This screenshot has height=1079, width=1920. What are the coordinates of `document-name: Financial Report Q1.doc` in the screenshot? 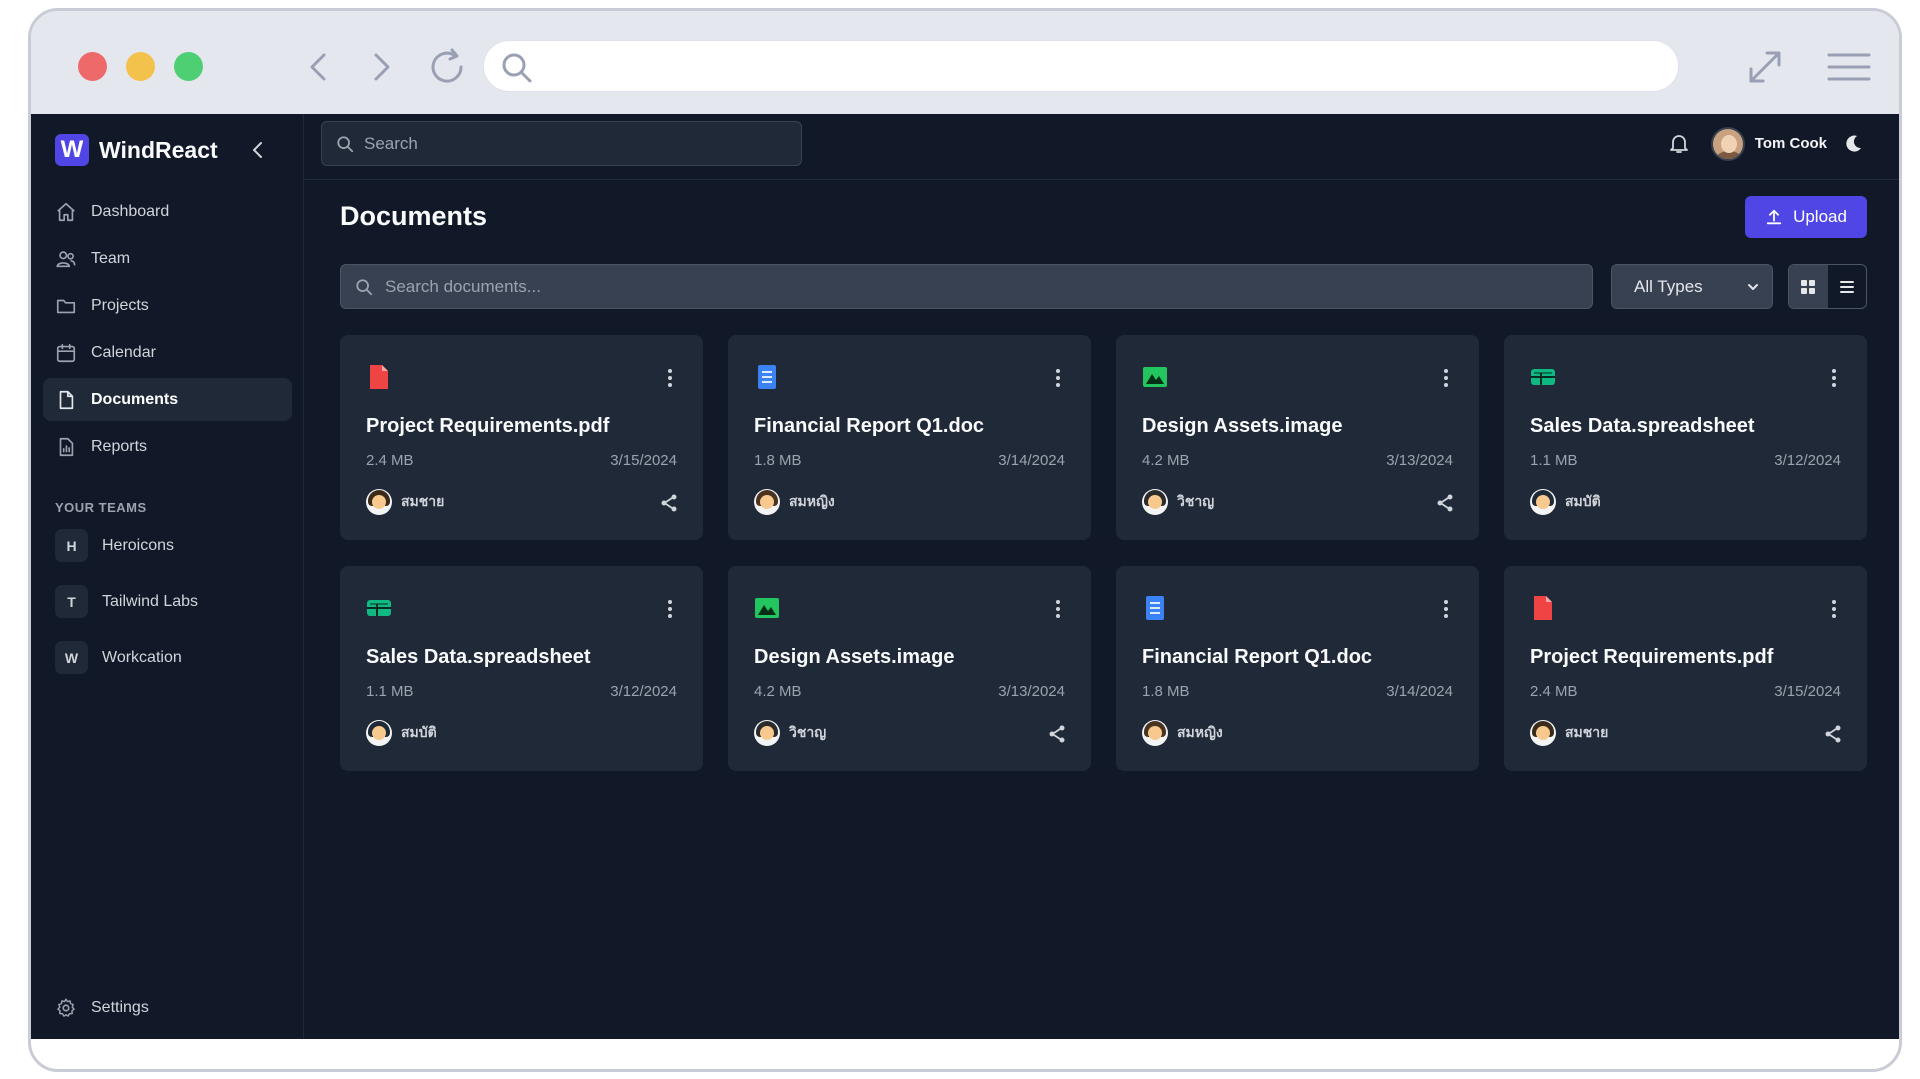 It's located at (1257, 657).